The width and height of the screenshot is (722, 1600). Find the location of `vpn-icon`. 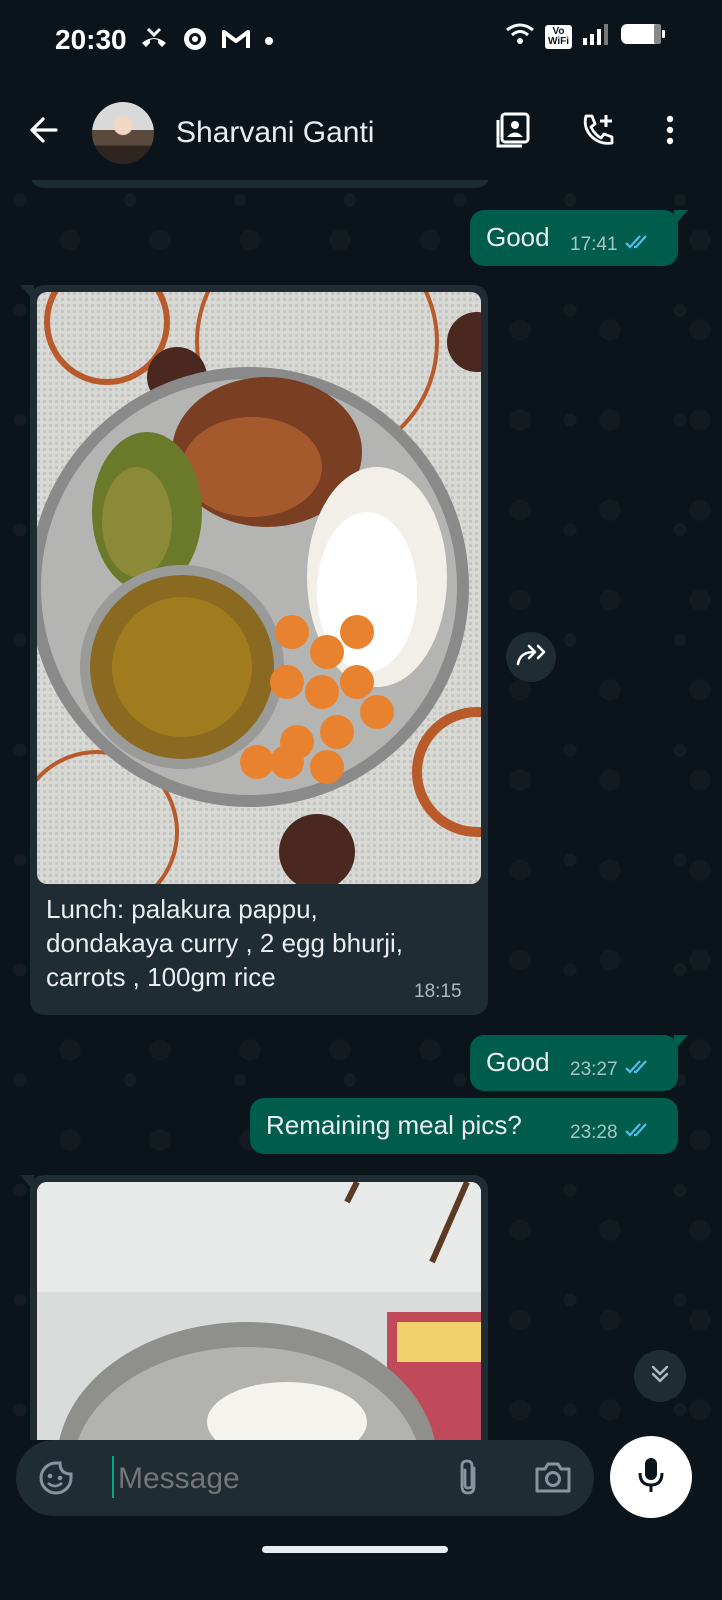

vpn-icon is located at coordinates (195, 41).